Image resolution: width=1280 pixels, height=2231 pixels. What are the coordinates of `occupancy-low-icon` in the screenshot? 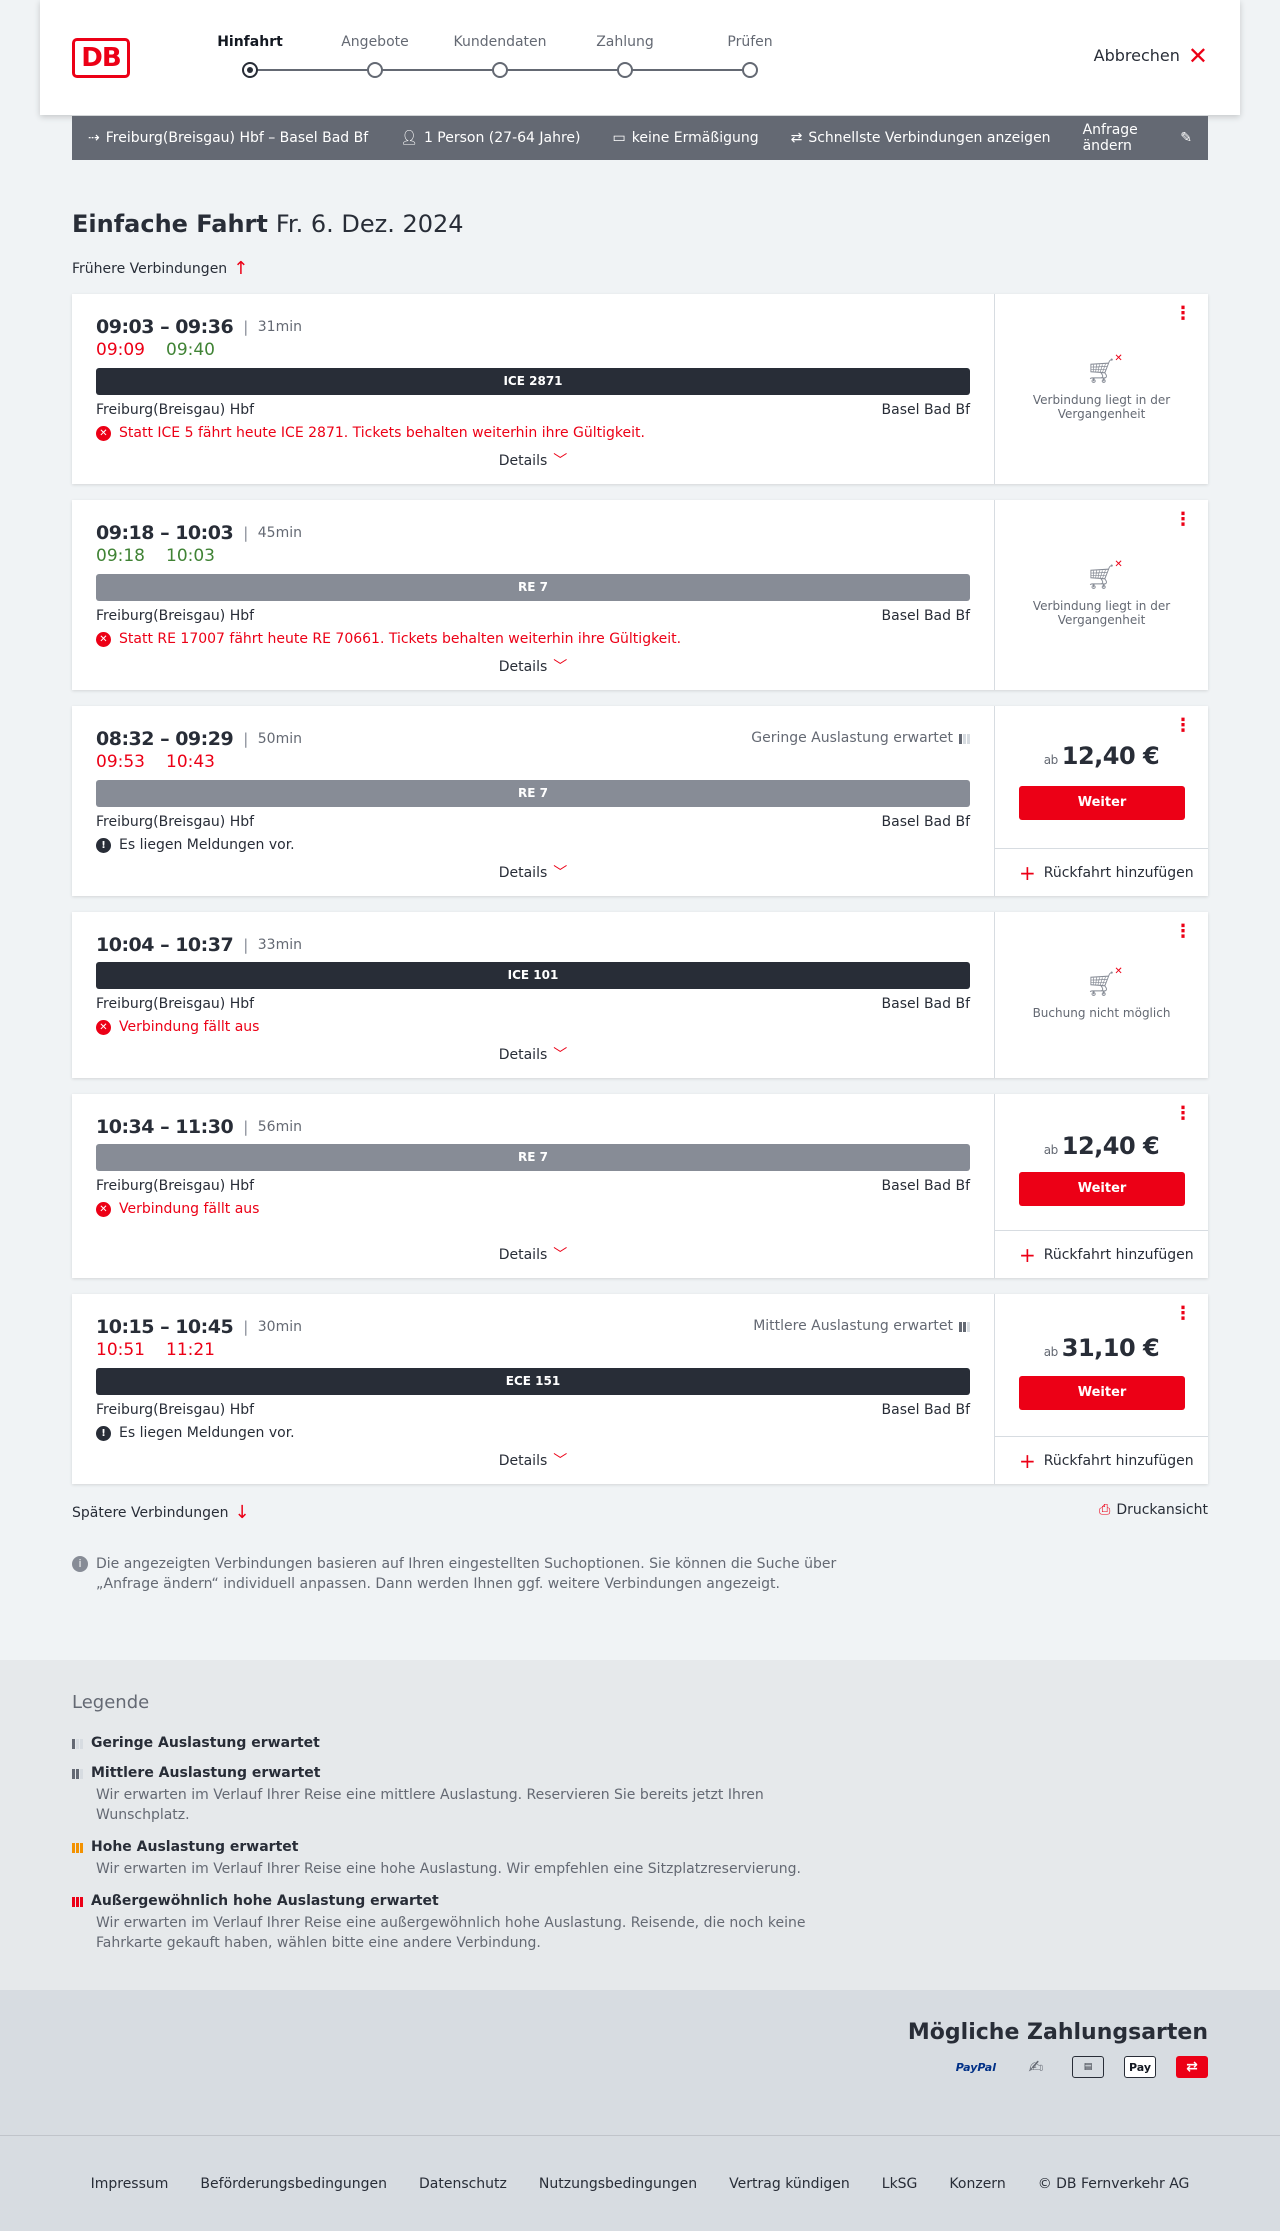 It's located at (77, 1743).